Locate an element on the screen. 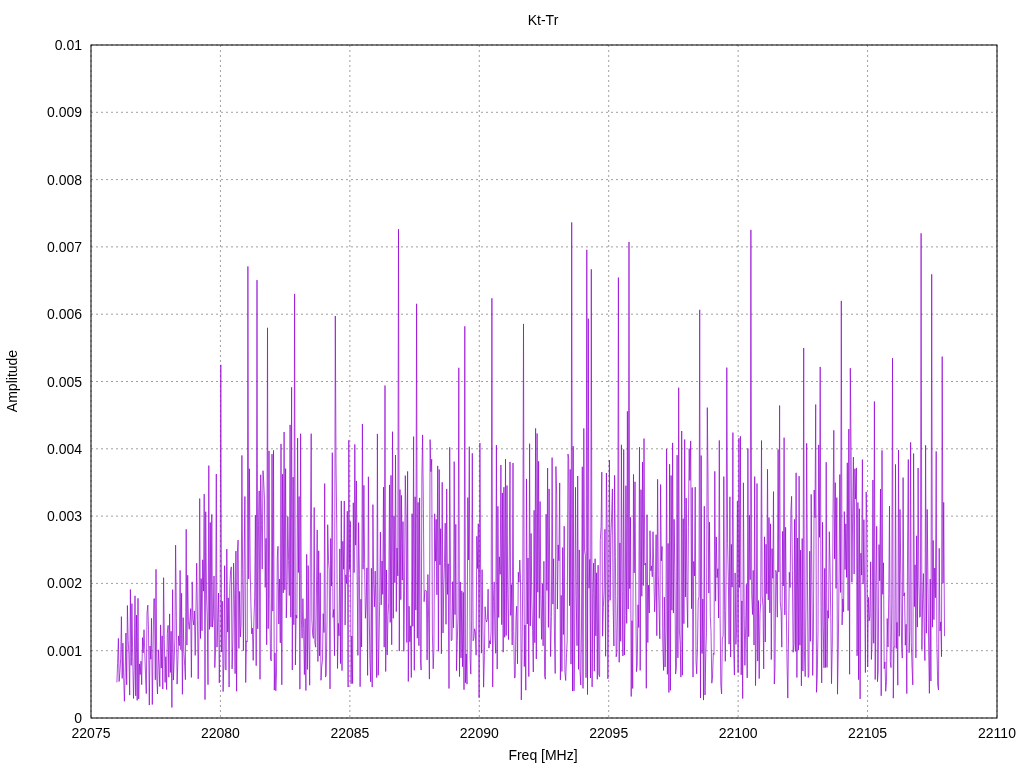 This screenshot has height=768, width=1024. y-axis-label: Amplitude is located at coordinates (12, 381).